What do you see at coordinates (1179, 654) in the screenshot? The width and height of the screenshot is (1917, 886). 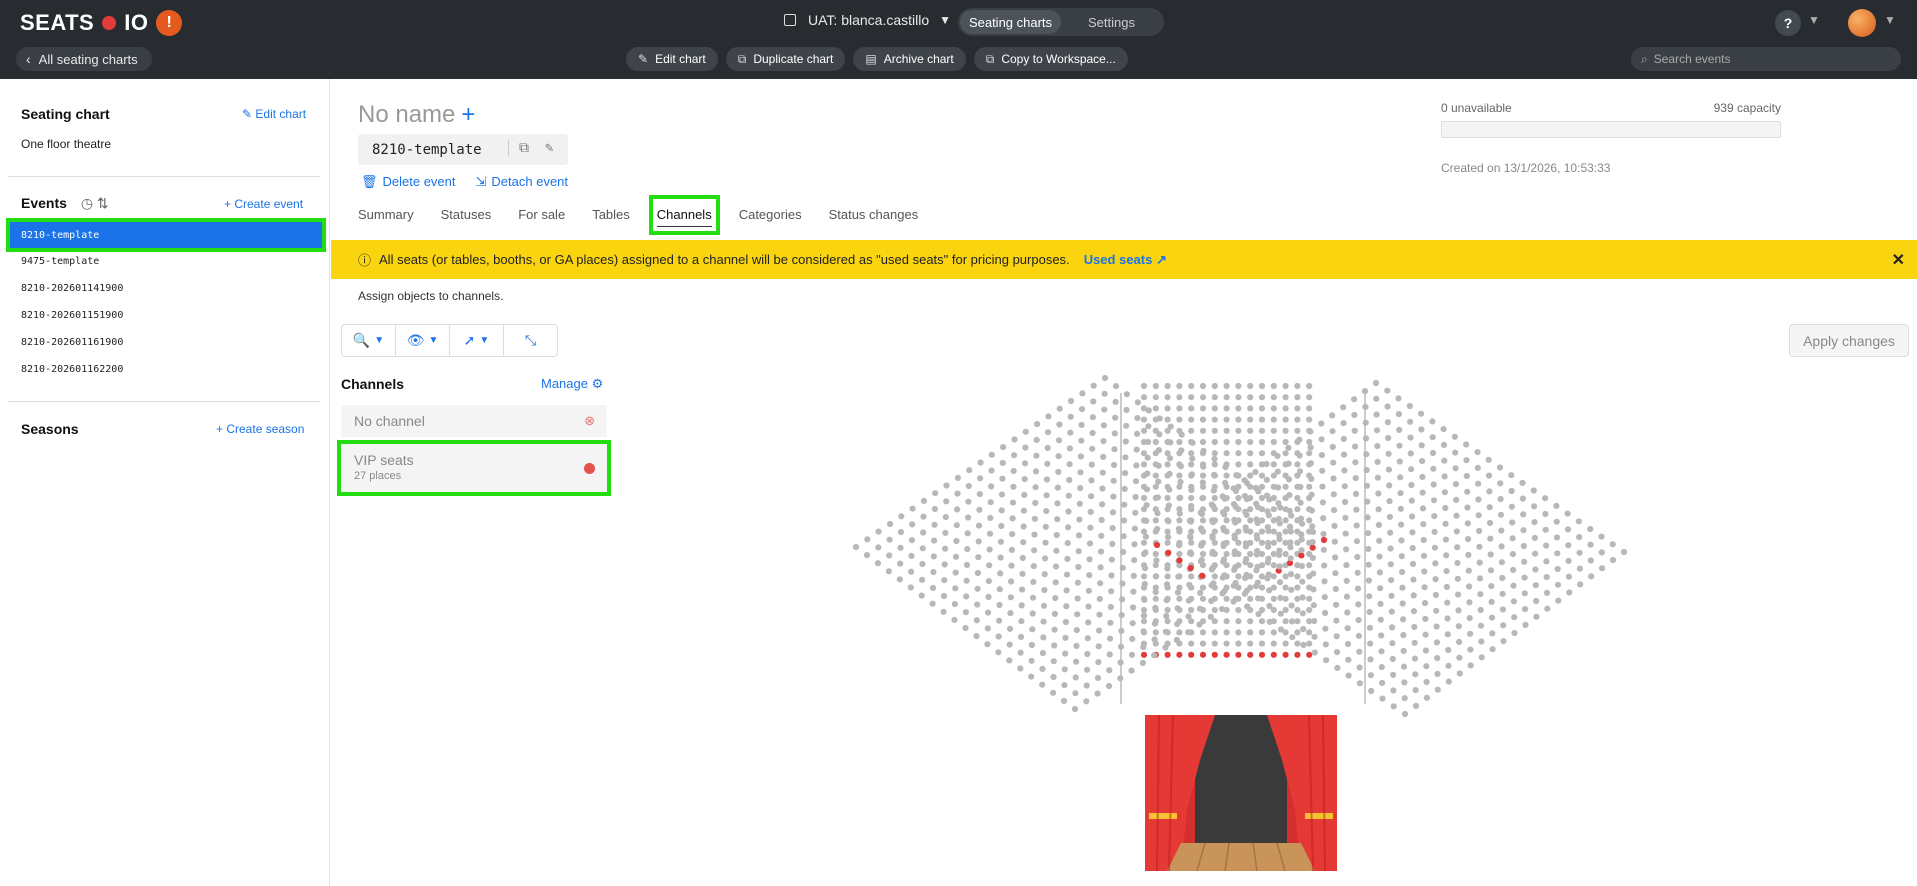 I see `vip-seat` at bounding box center [1179, 654].